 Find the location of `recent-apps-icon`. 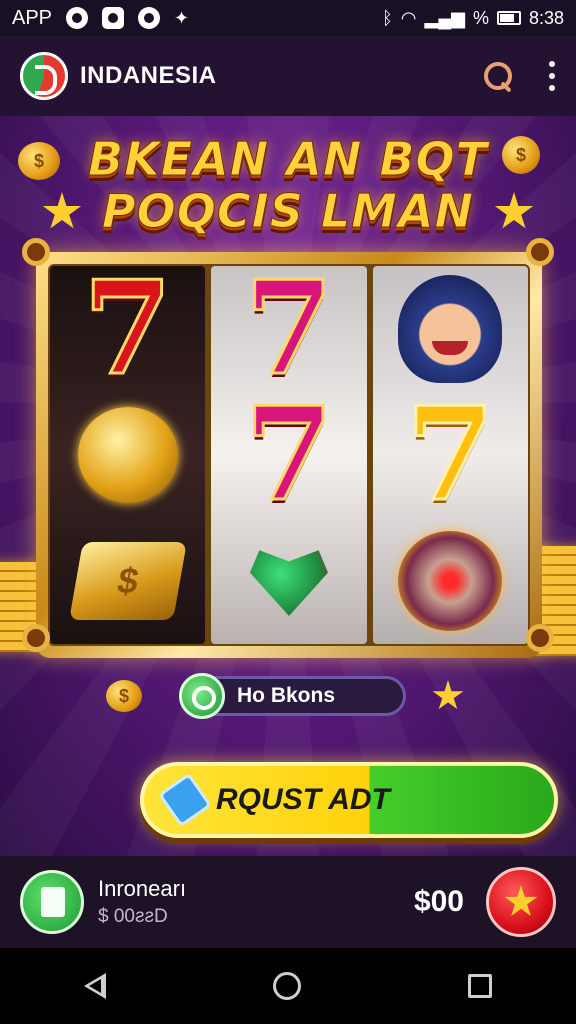

recent-apps-icon is located at coordinates (480, 986).